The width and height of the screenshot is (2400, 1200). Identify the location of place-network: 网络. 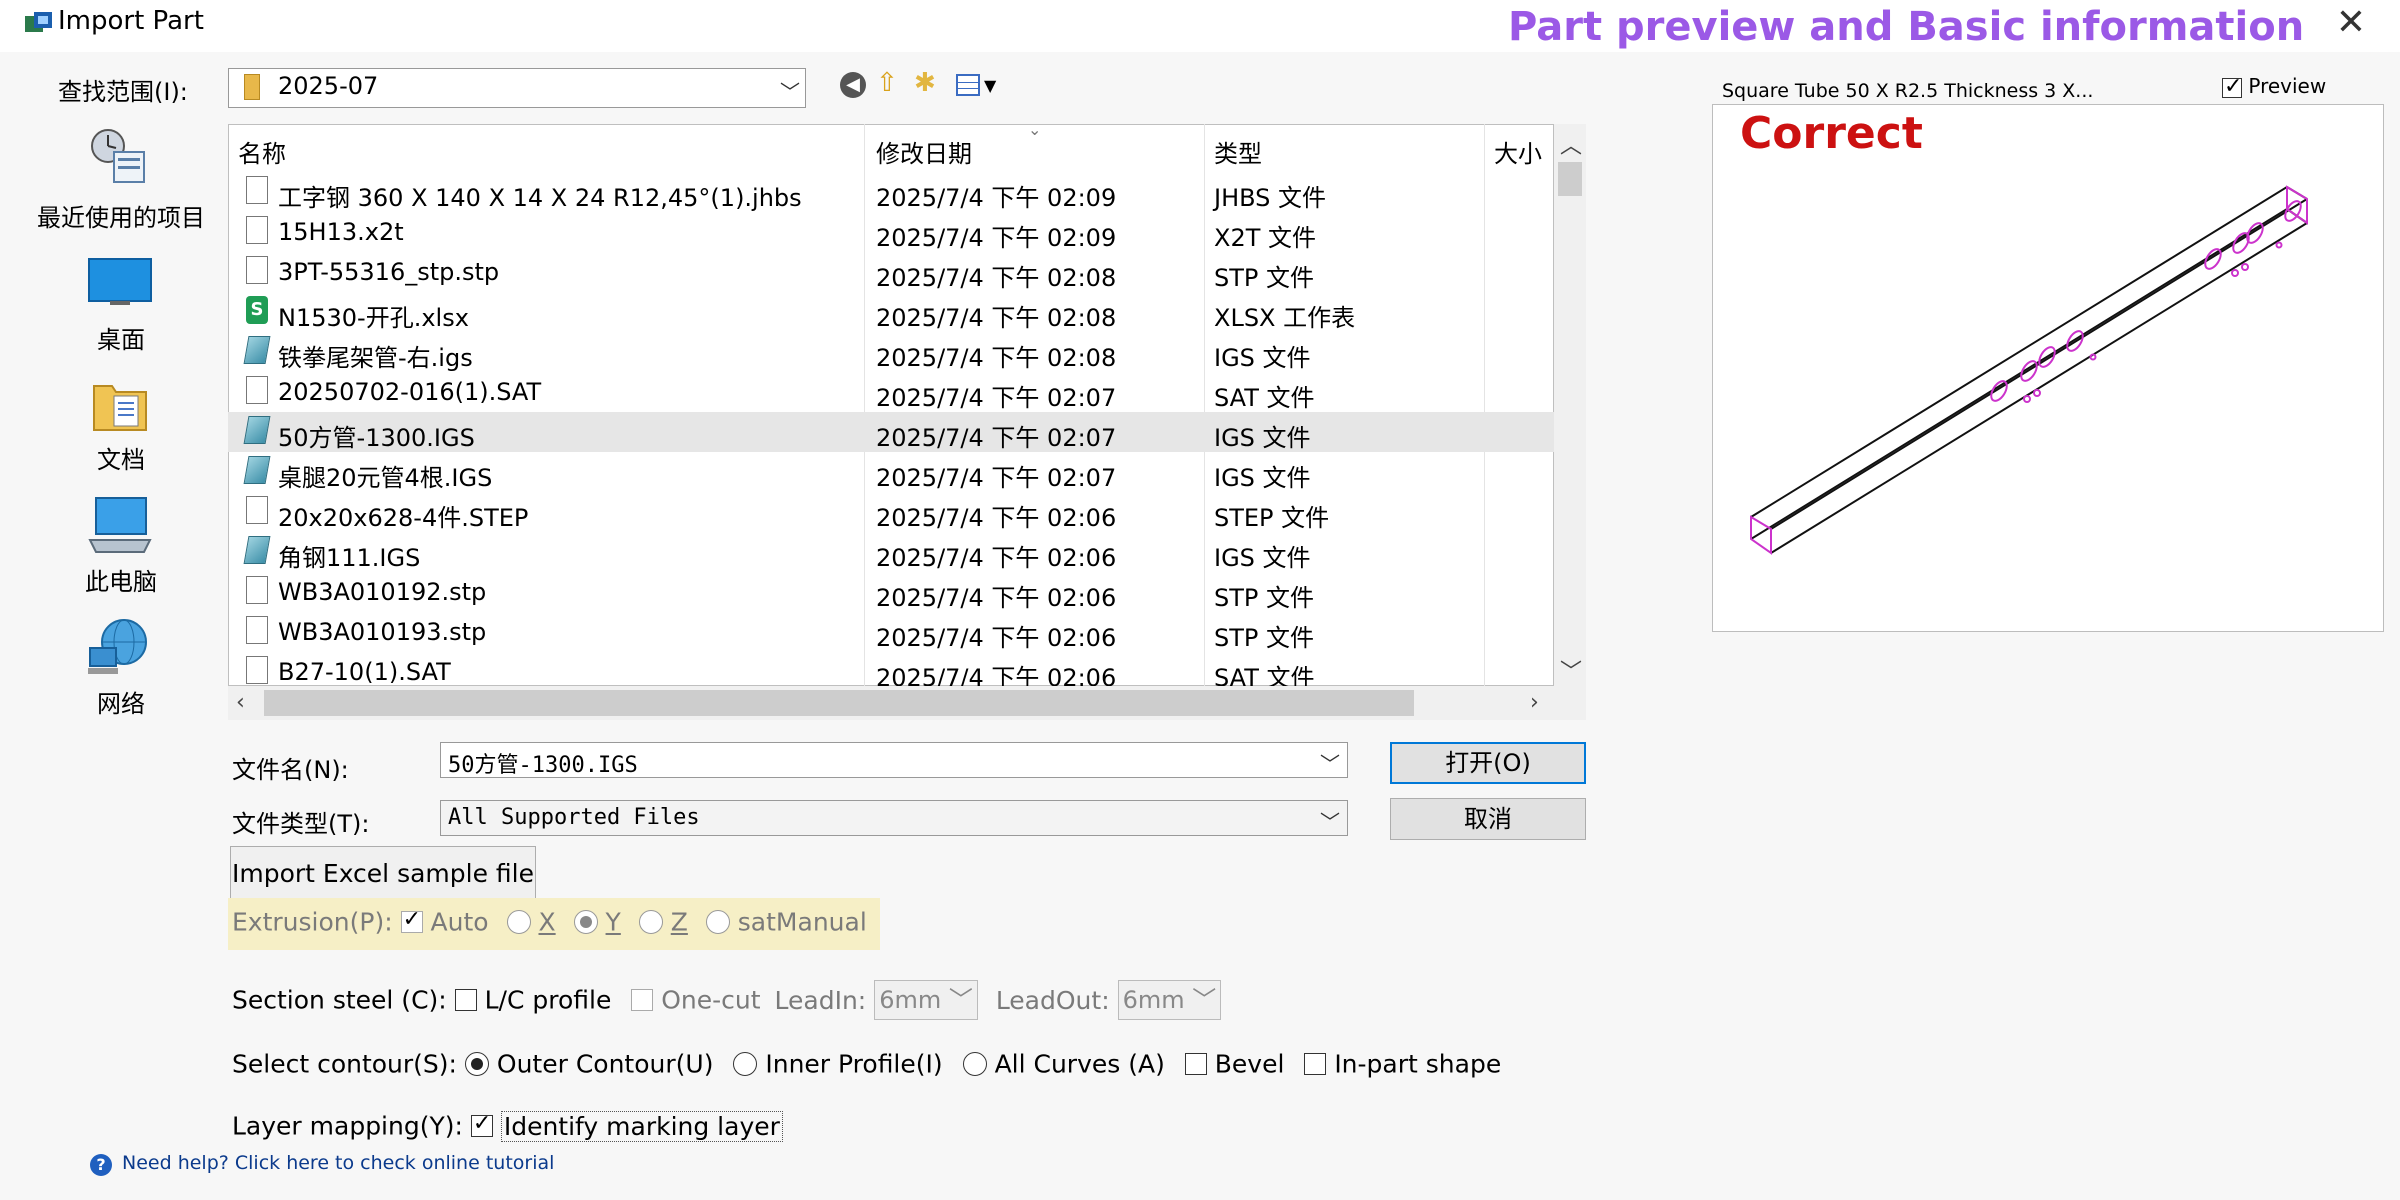
(121, 701).